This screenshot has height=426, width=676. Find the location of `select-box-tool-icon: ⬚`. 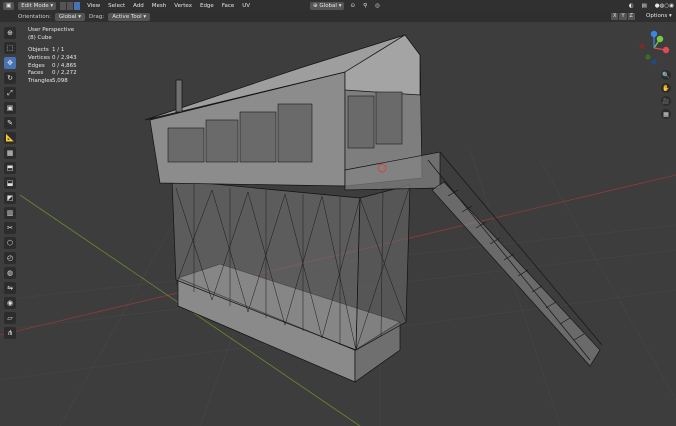

select-box-tool-icon: ⬚ is located at coordinates (10, 48).